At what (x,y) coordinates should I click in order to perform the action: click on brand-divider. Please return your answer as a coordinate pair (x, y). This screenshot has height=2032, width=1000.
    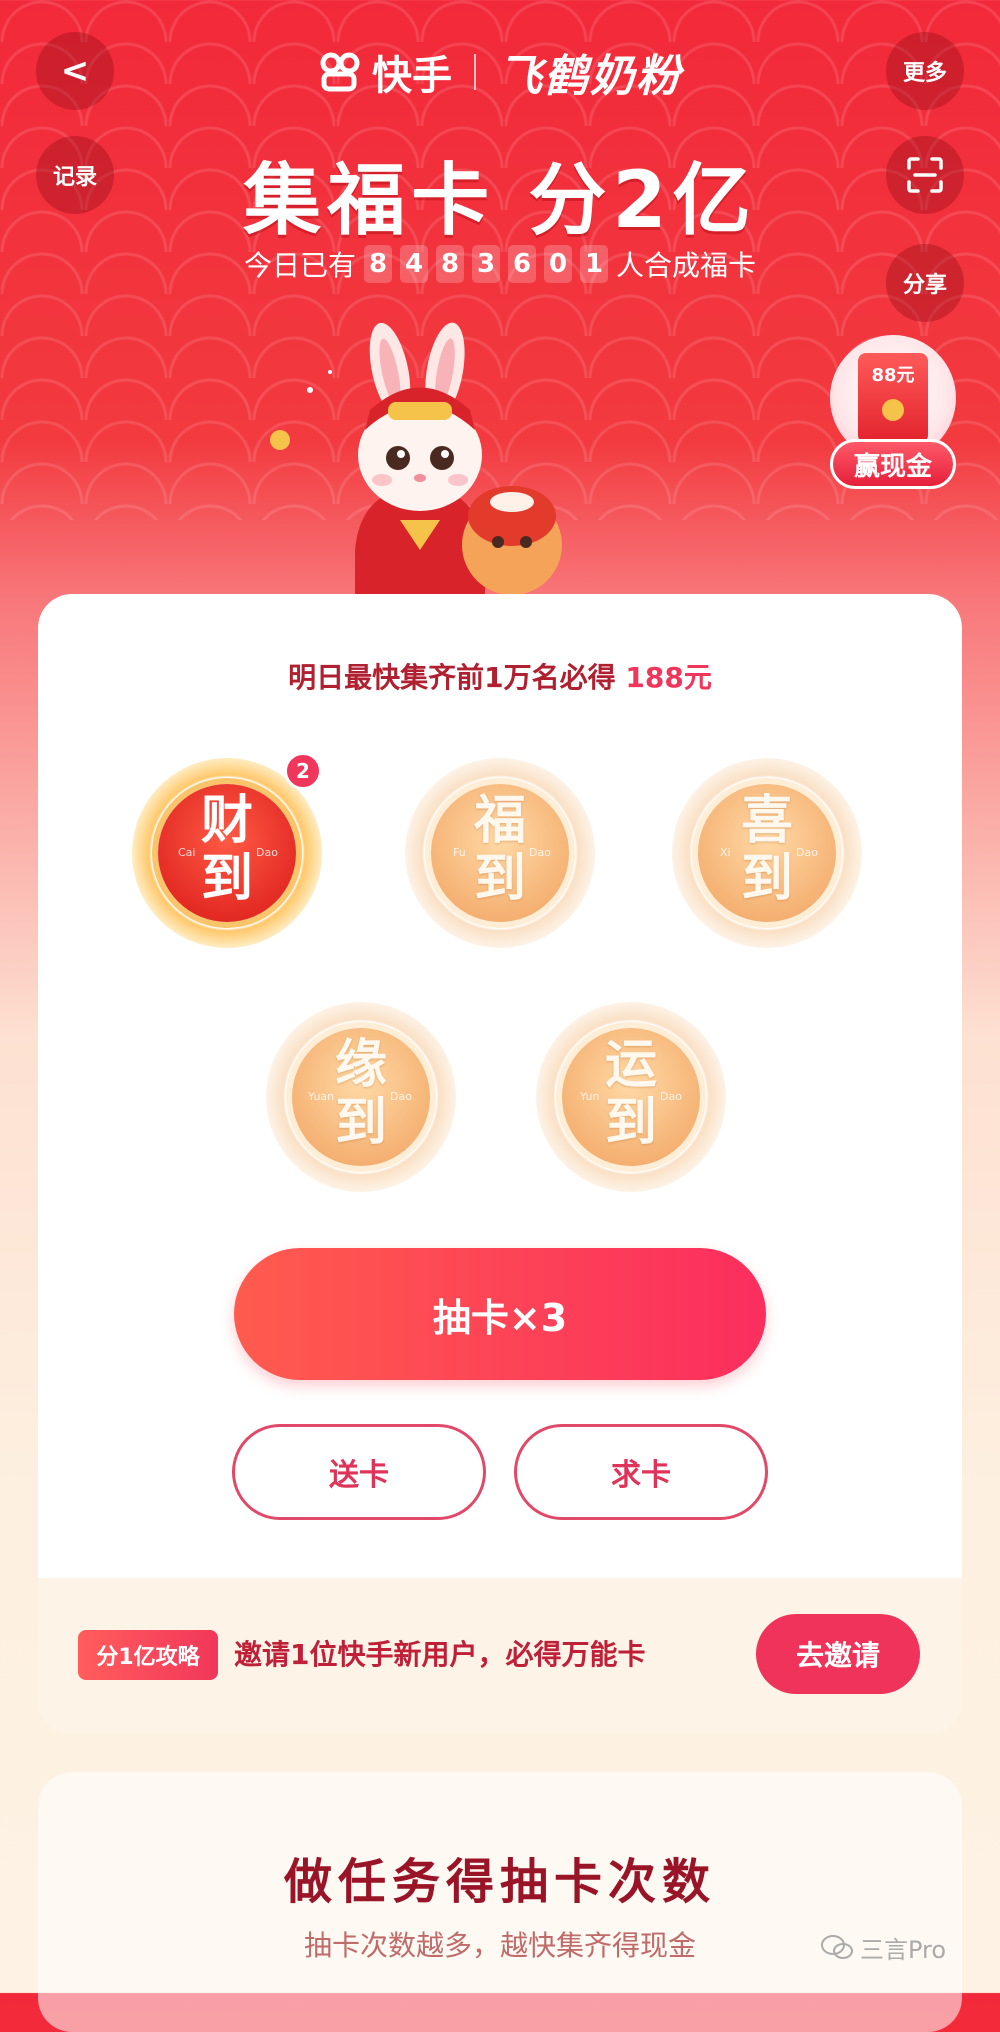
    Looking at the image, I should click on (475, 72).